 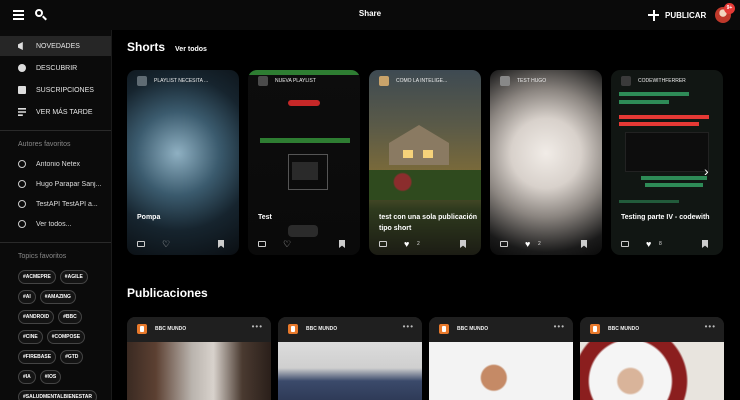 What do you see at coordinates (667, 152) in the screenshot?
I see `code-block` at bounding box center [667, 152].